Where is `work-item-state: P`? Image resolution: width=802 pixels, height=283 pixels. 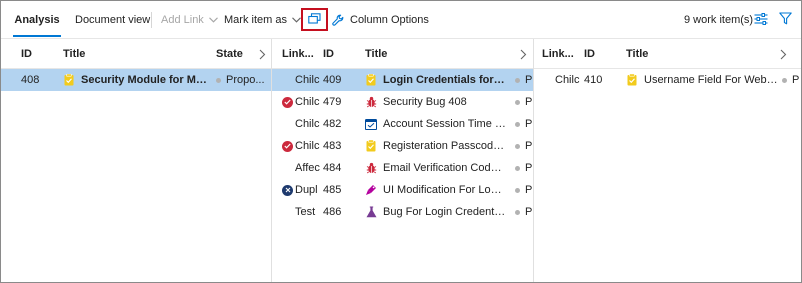
work-item-state: P is located at coordinates (791, 80).